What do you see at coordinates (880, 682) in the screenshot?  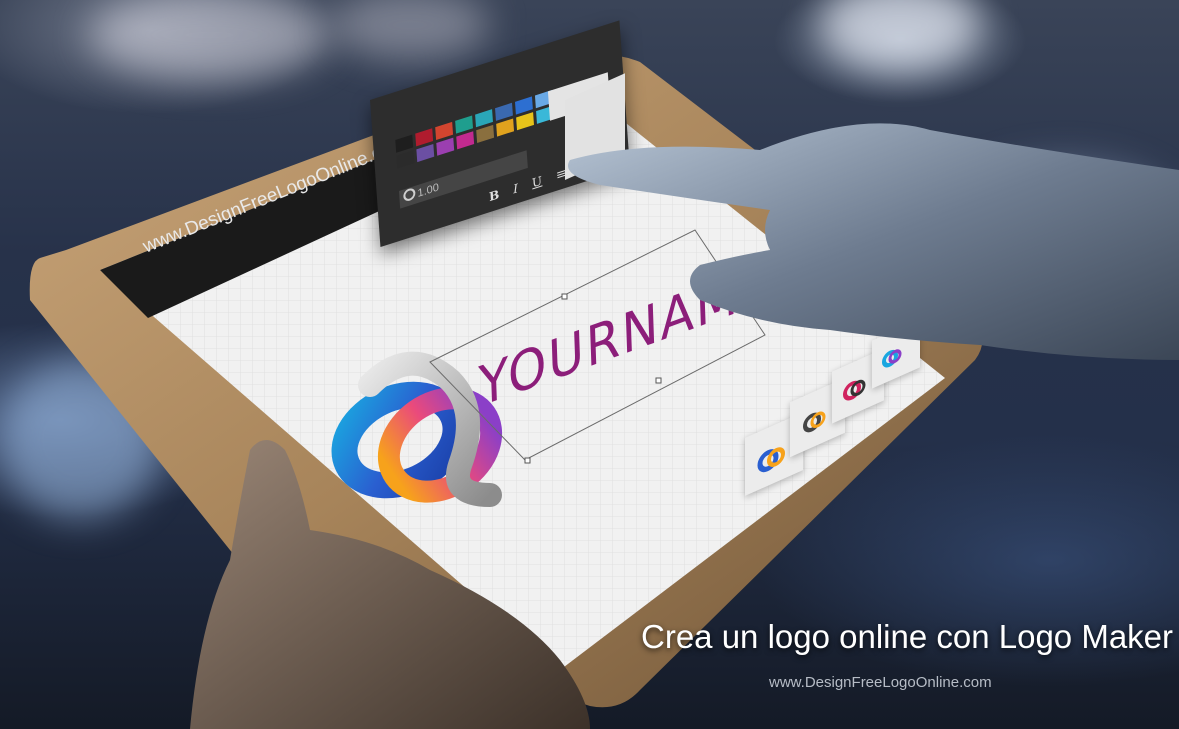 I see `promo-url: www.DesignFreeLogoOnline.com` at bounding box center [880, 682].